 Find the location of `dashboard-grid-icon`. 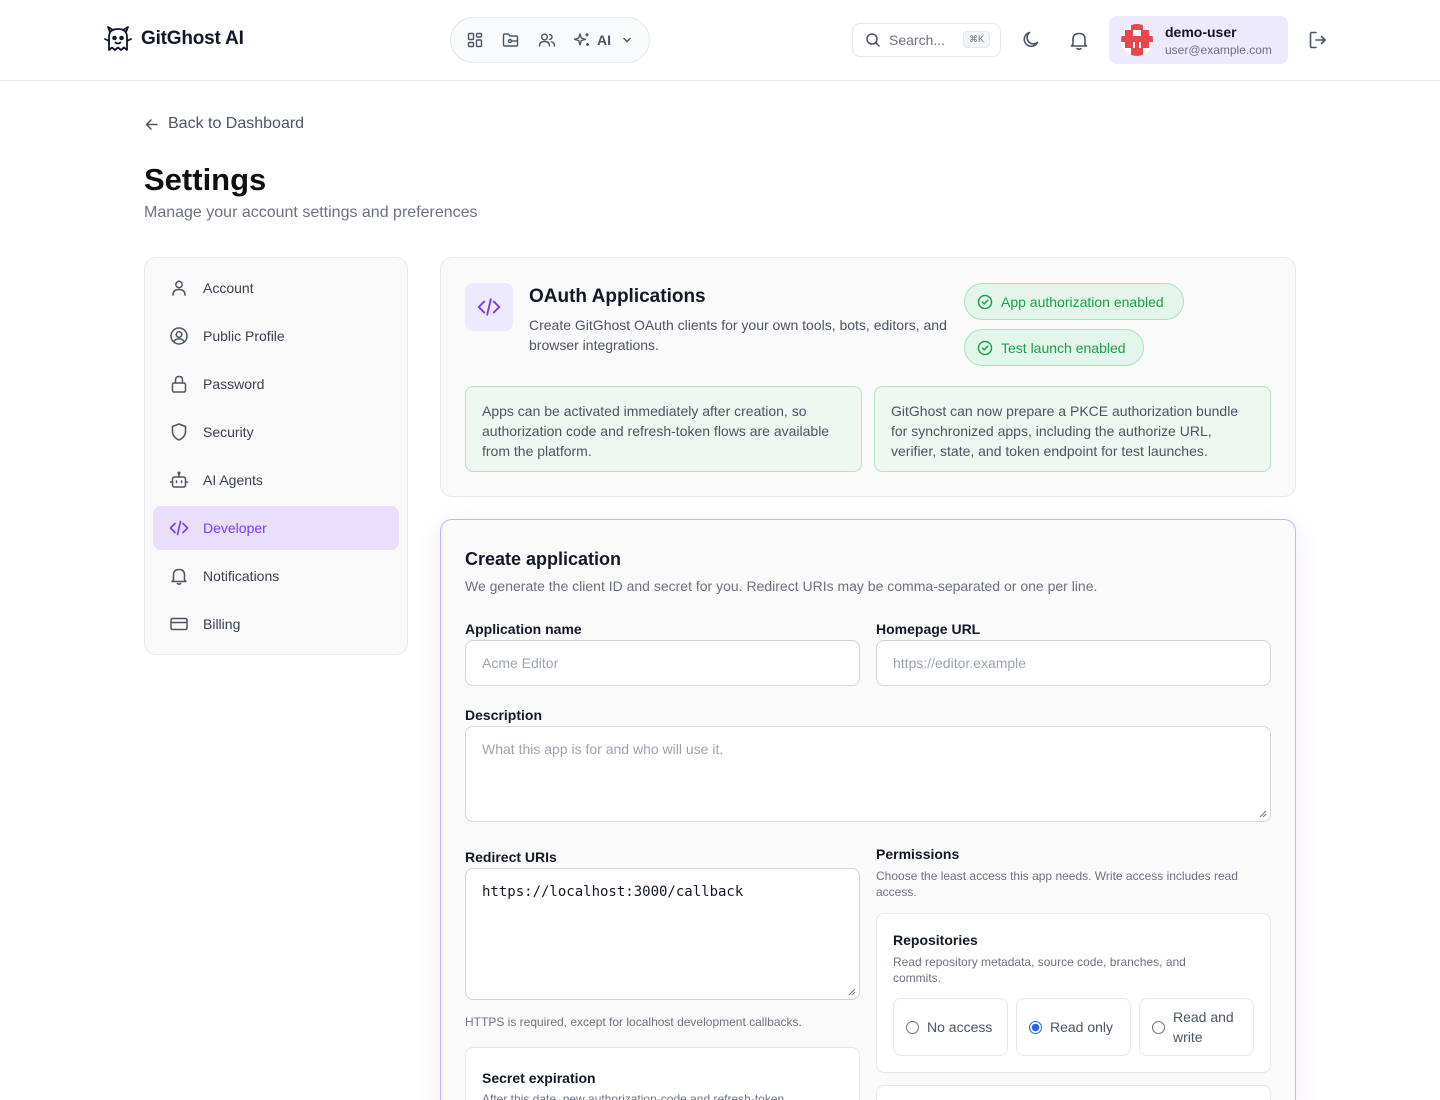

dashboard-grid-icon is located at coordinates (475, 40).